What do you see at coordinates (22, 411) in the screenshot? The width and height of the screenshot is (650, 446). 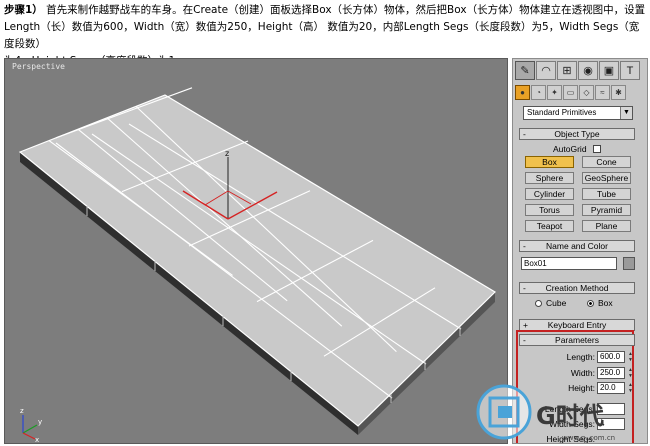 I see `corner-axis-z: z` at bounding box center [22, 411].